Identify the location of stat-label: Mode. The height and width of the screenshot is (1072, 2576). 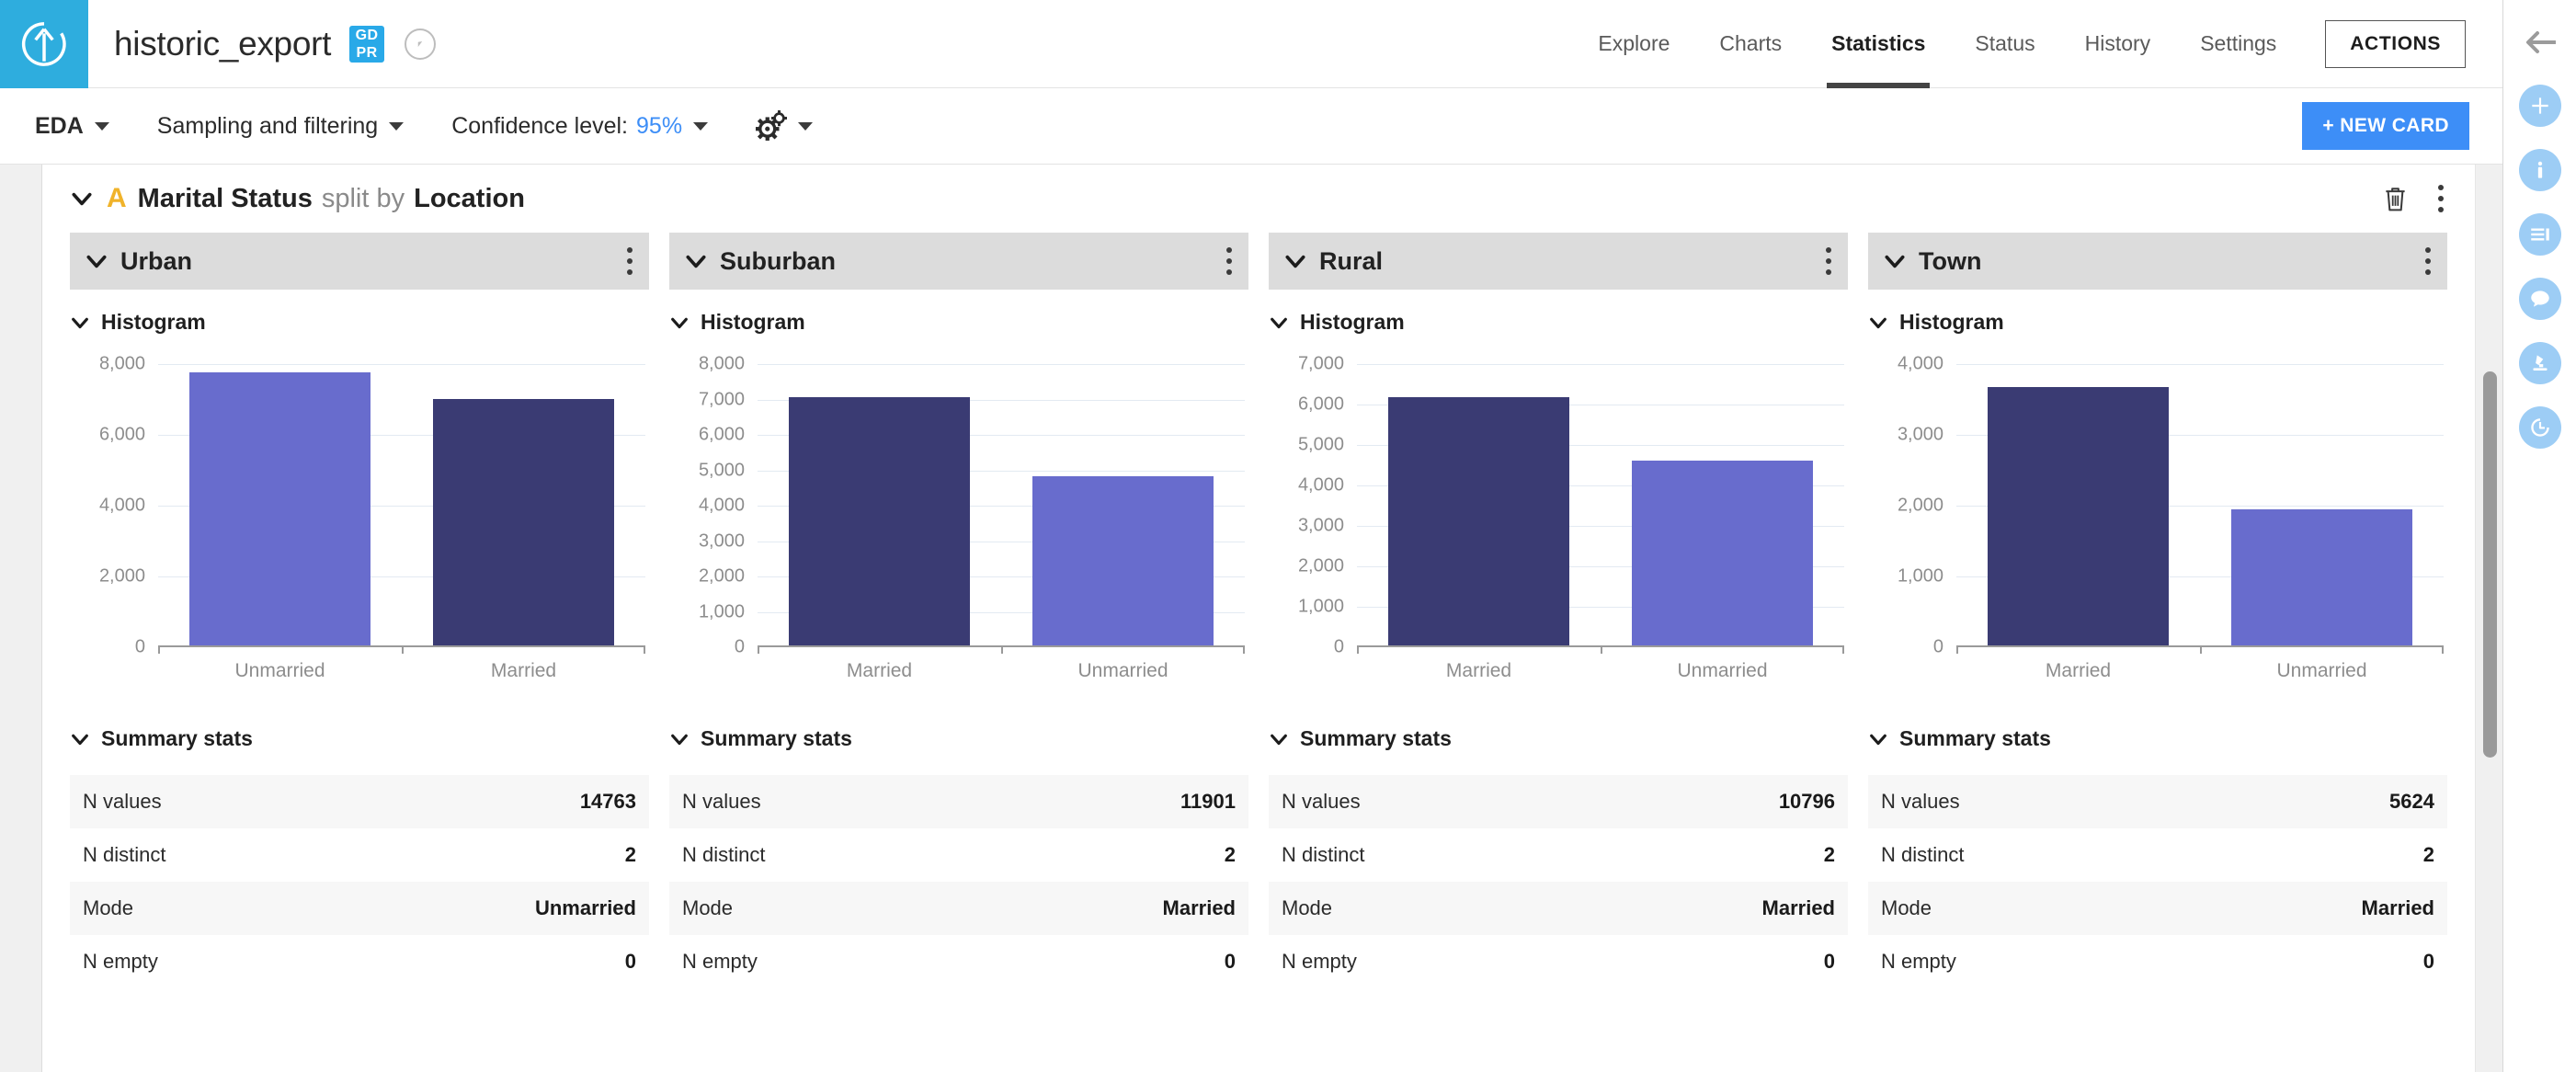
(108, 908).